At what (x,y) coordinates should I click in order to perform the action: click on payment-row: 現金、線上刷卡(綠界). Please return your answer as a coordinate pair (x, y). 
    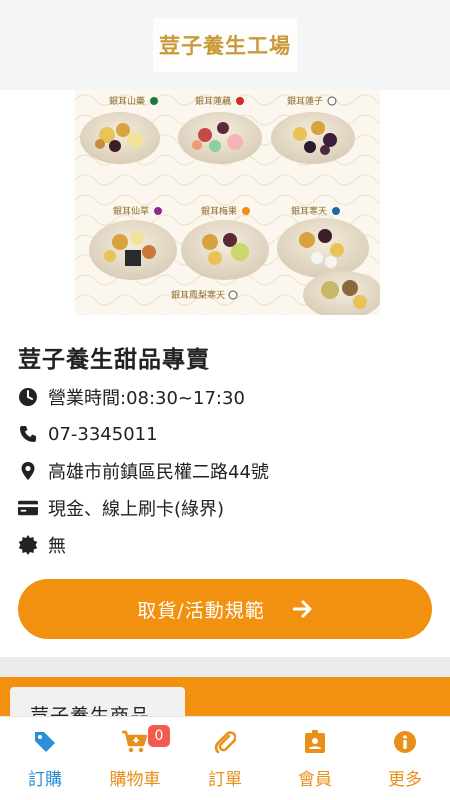
    Looking at the image, I should click on (121, 508).